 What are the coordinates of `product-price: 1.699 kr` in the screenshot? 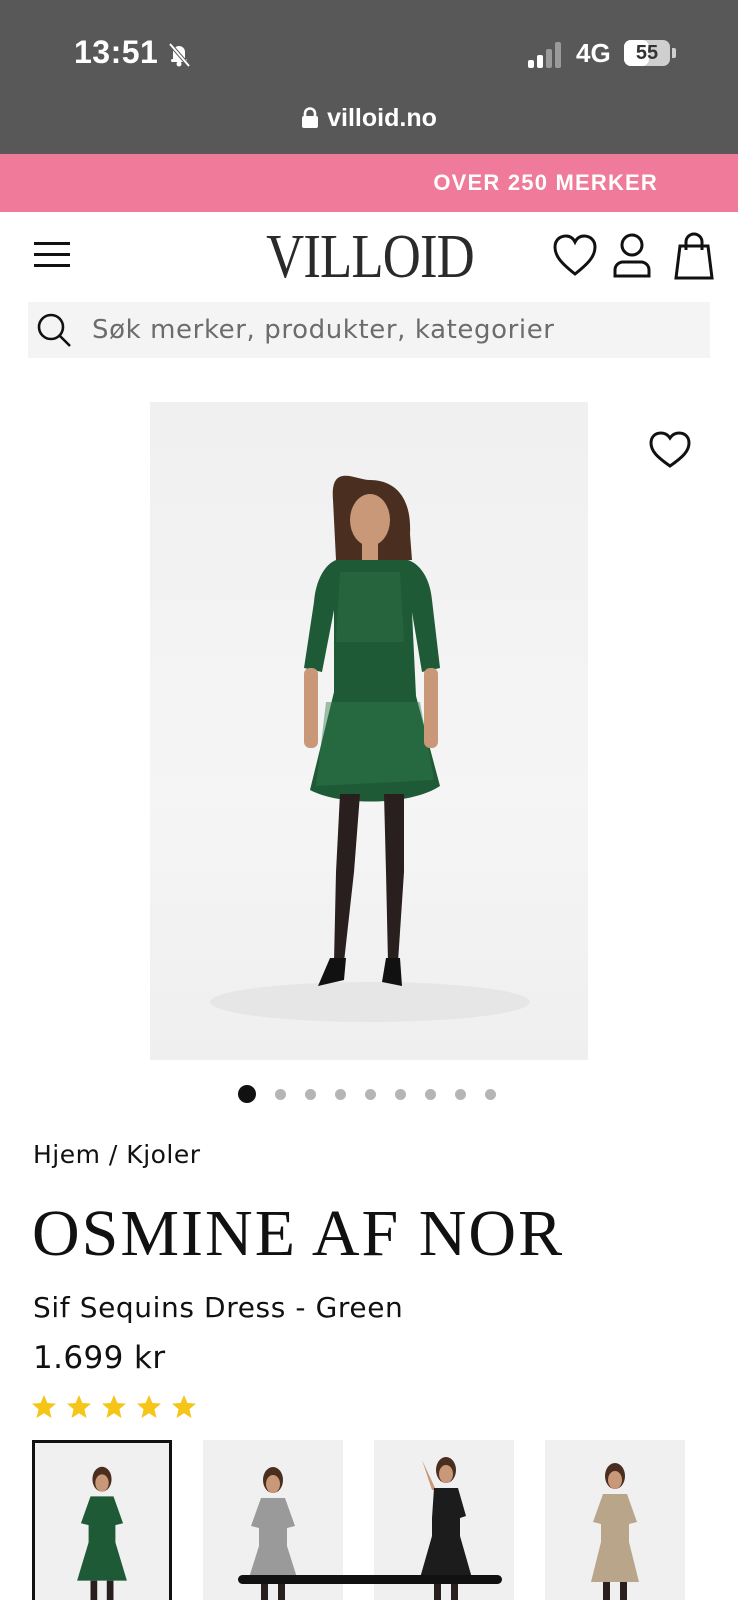 It's located at (99, 1358).